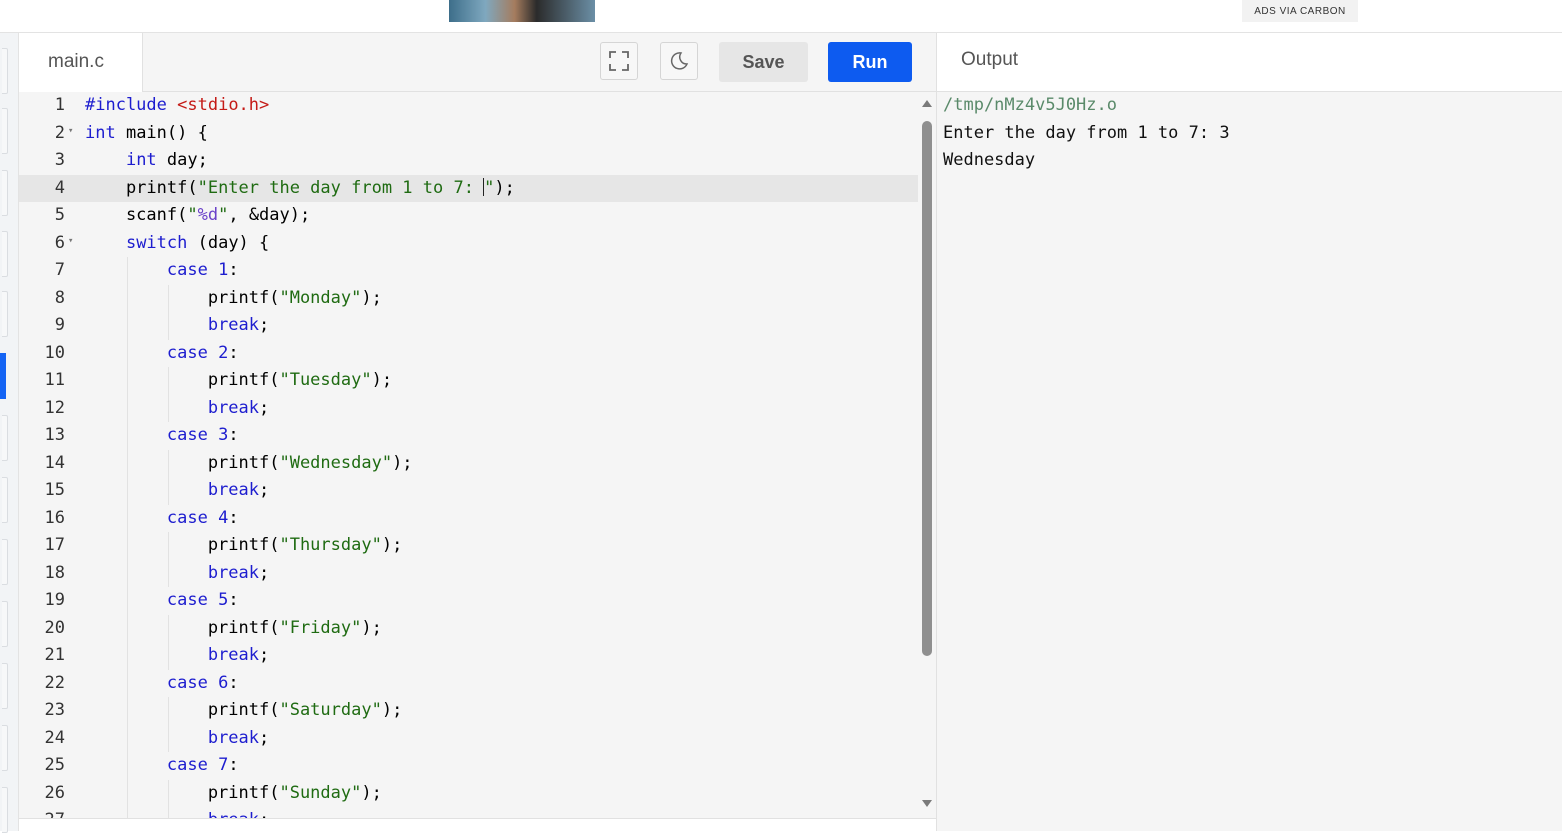 The width and height of the screenshot is (1562, 833). What do you see at coordinates (54, 572) in the screenshot?
I see `line-number: 18` at bounding box center [54, 572].